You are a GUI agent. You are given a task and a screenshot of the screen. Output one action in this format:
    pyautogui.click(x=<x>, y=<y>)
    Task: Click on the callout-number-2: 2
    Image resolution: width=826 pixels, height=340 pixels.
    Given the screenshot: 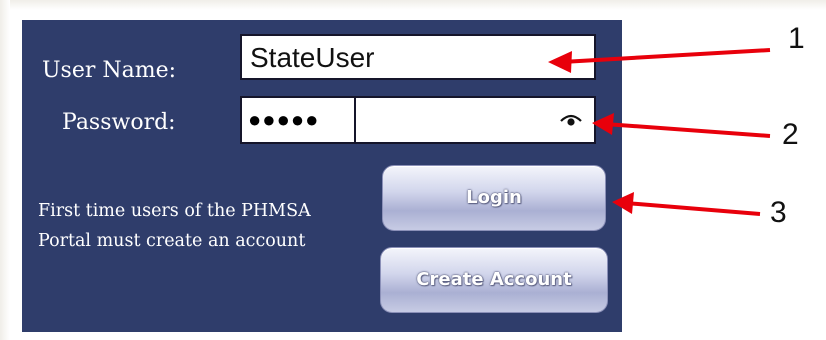 What is the action you would take?
    pyautogui.click(x=790, y=134)
    